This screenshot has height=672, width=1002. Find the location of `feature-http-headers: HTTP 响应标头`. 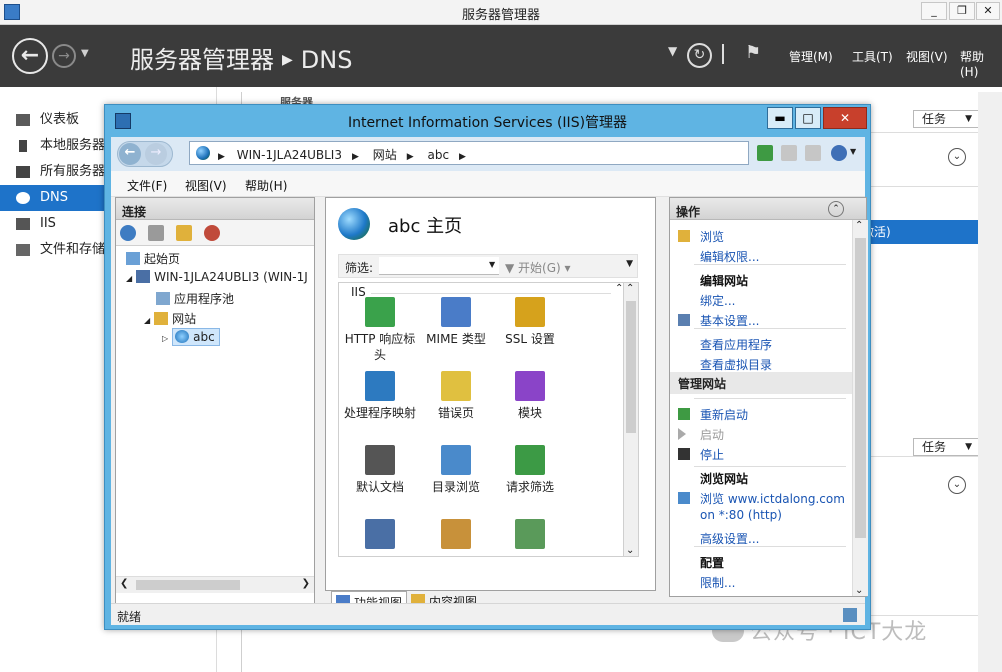

feature-http-headers: HTTP 响应标头 is located at coordinates (380, 330).